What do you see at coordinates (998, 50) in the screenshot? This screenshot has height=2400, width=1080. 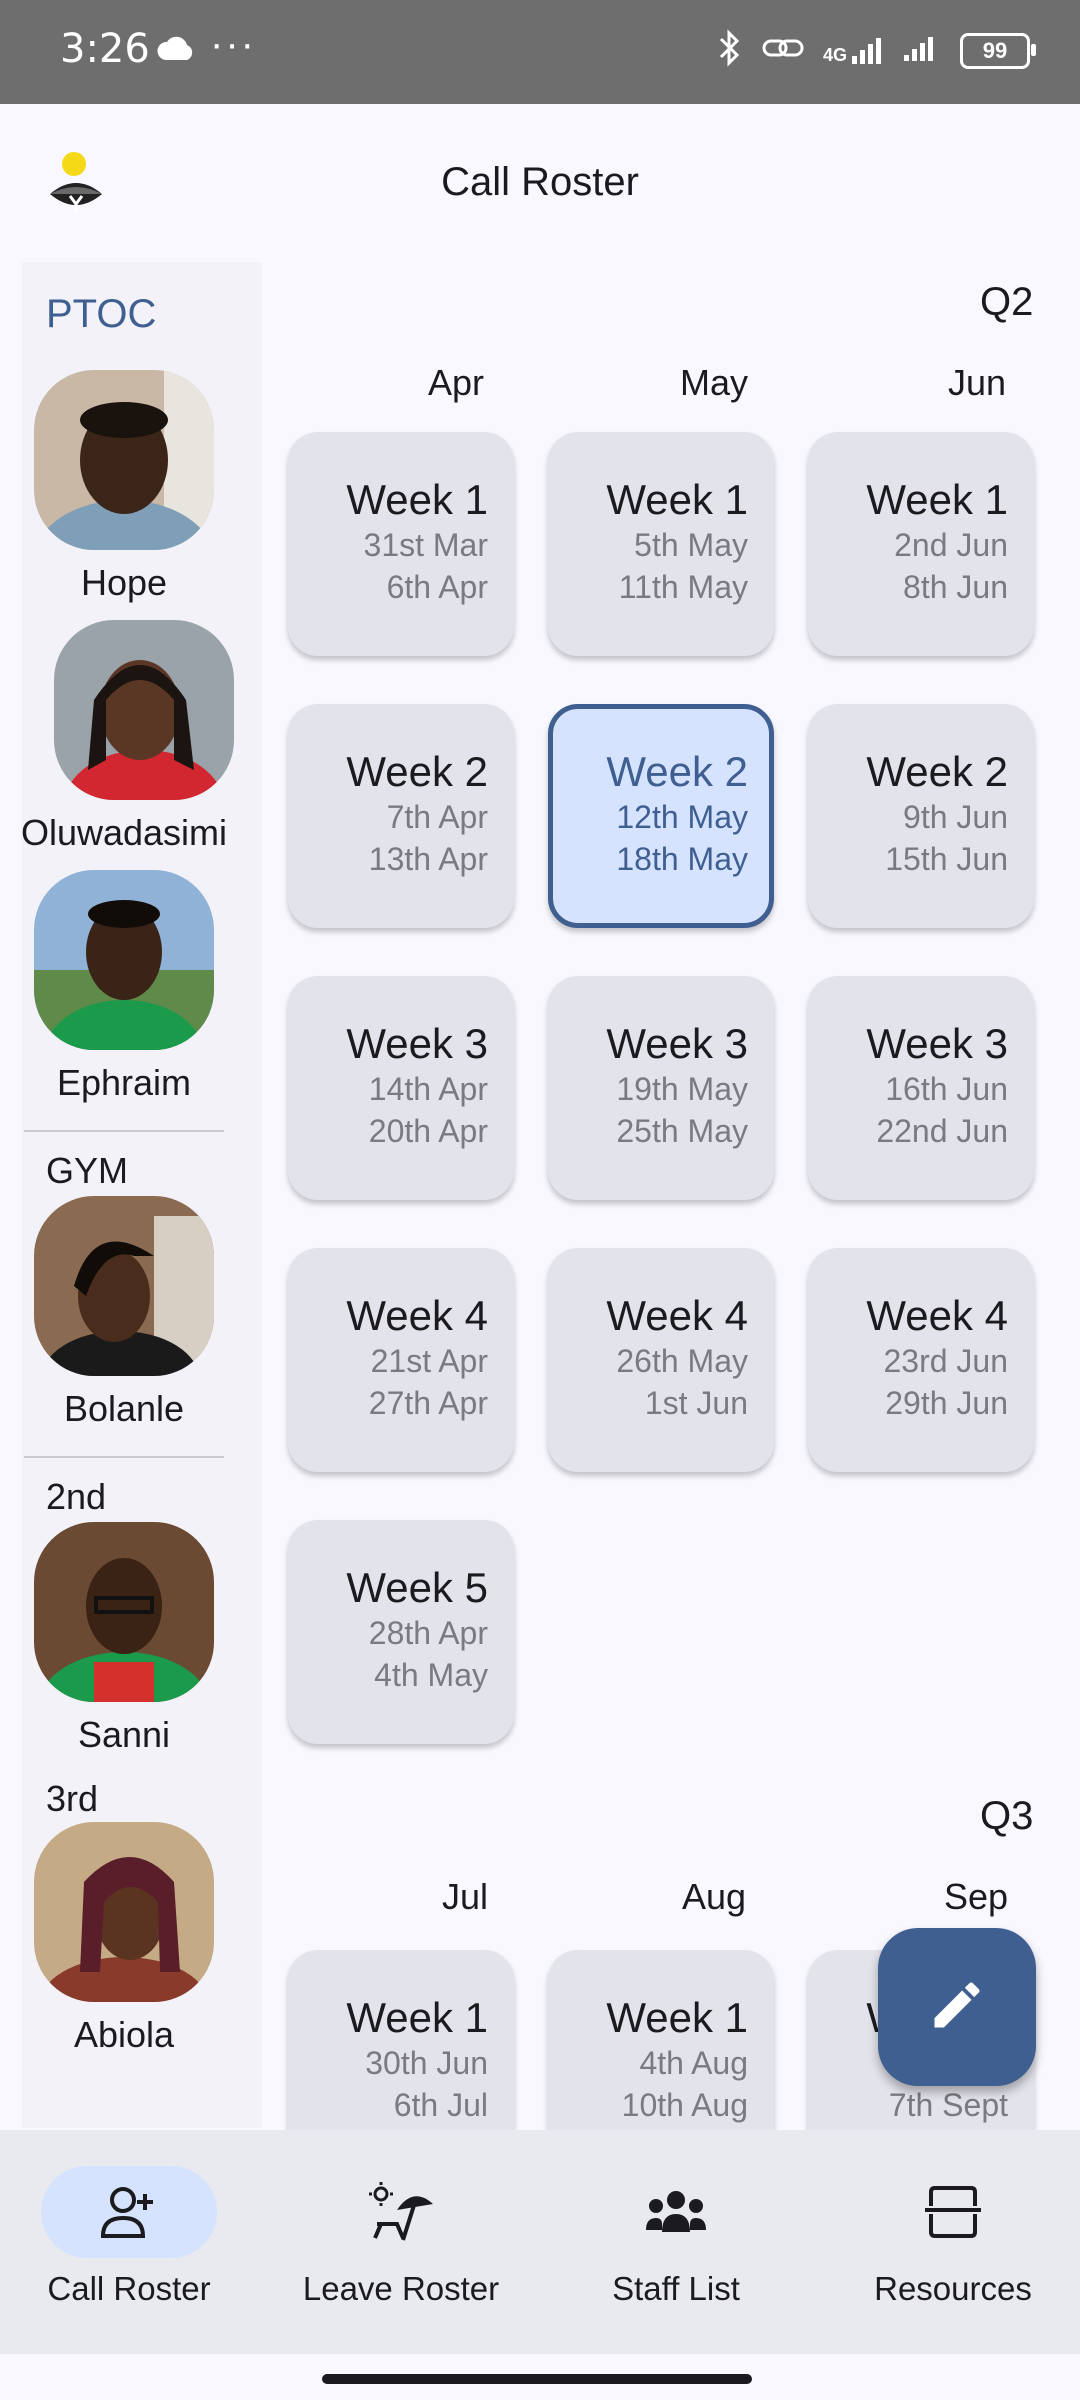 I see `battery-icon: 99` at bounding box center [998, 50].